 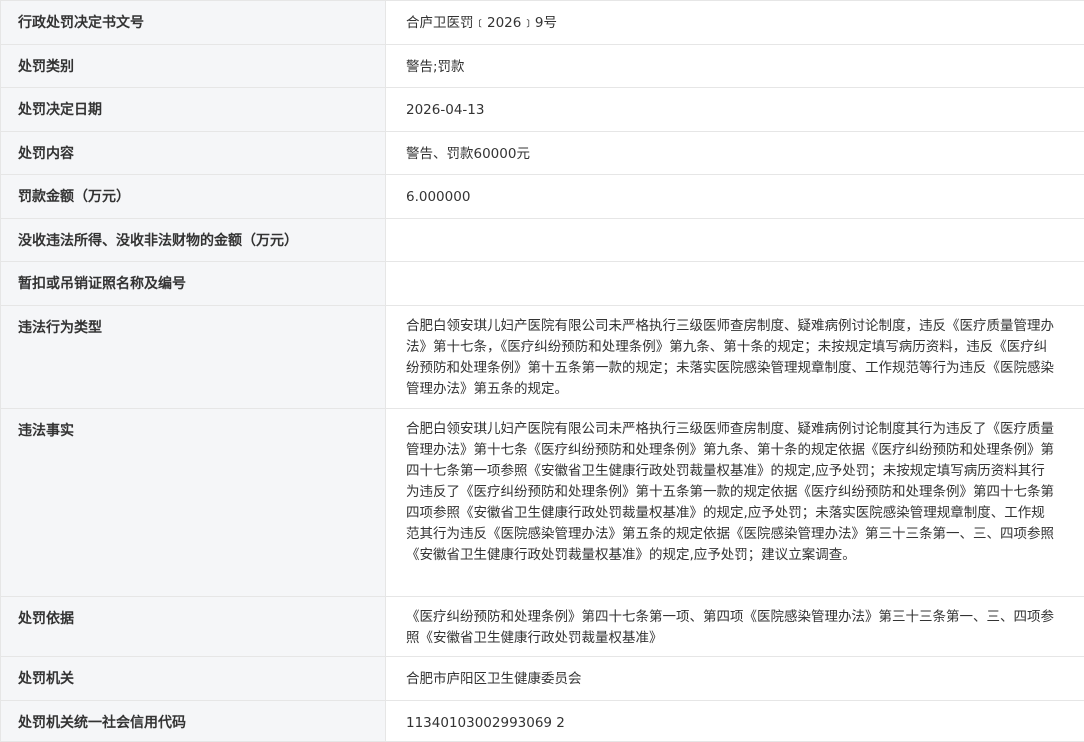 What do you see at coordinates (735, 679) in the screenshot?
I see `field-value-penalty-authority: 合肥市庐阳区卫生健康委员会` at bounding box center [735, 679].